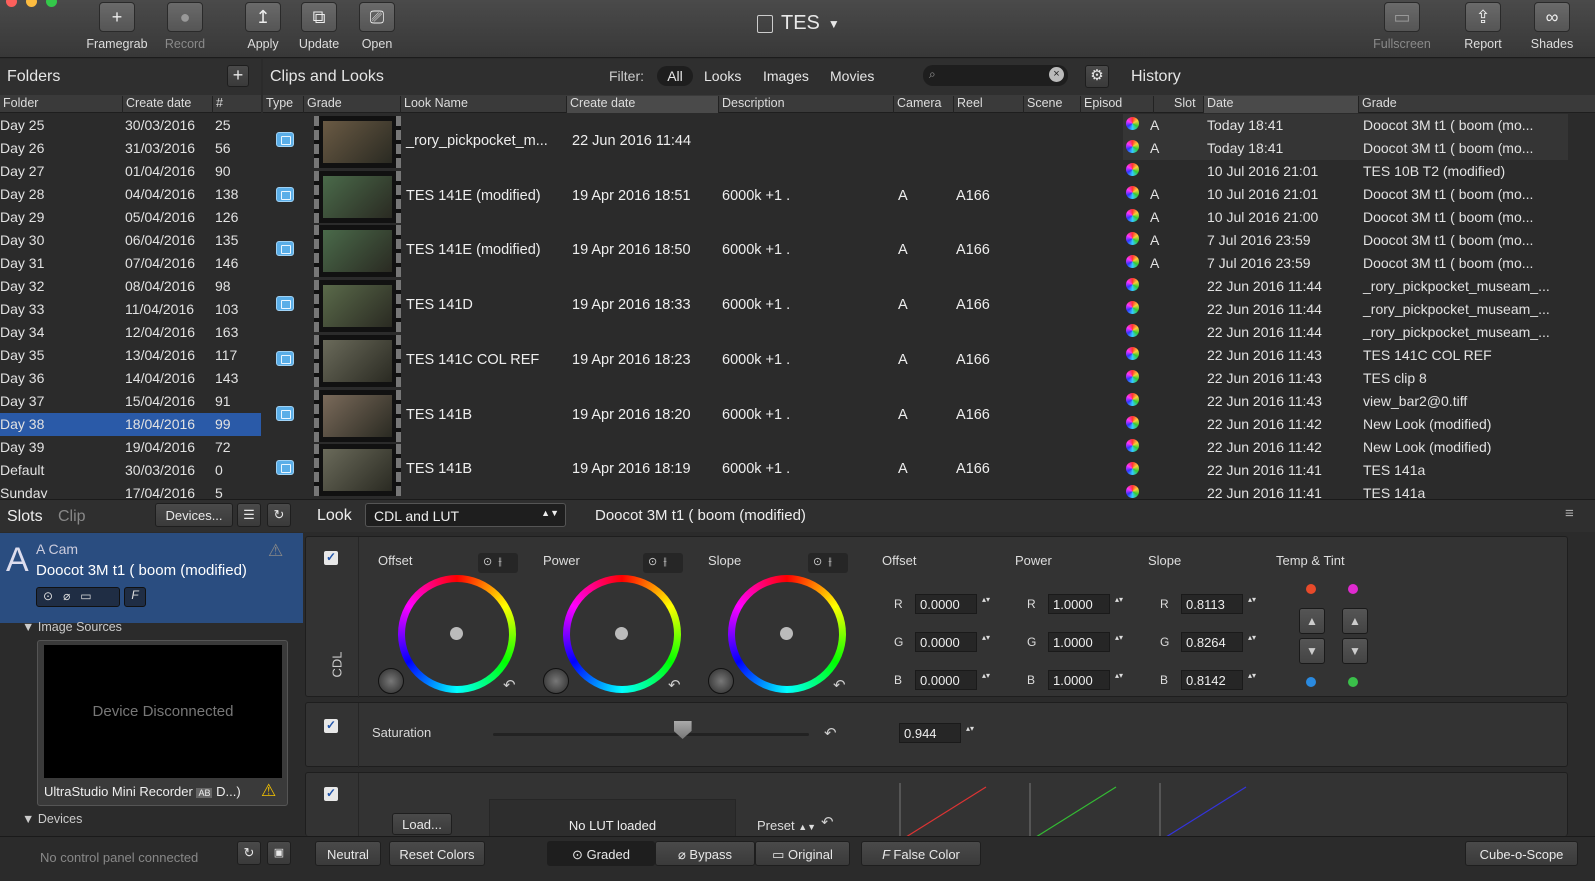 The image size is (1595, 881). I want to click on minimize-window-button, so click(31, 3).